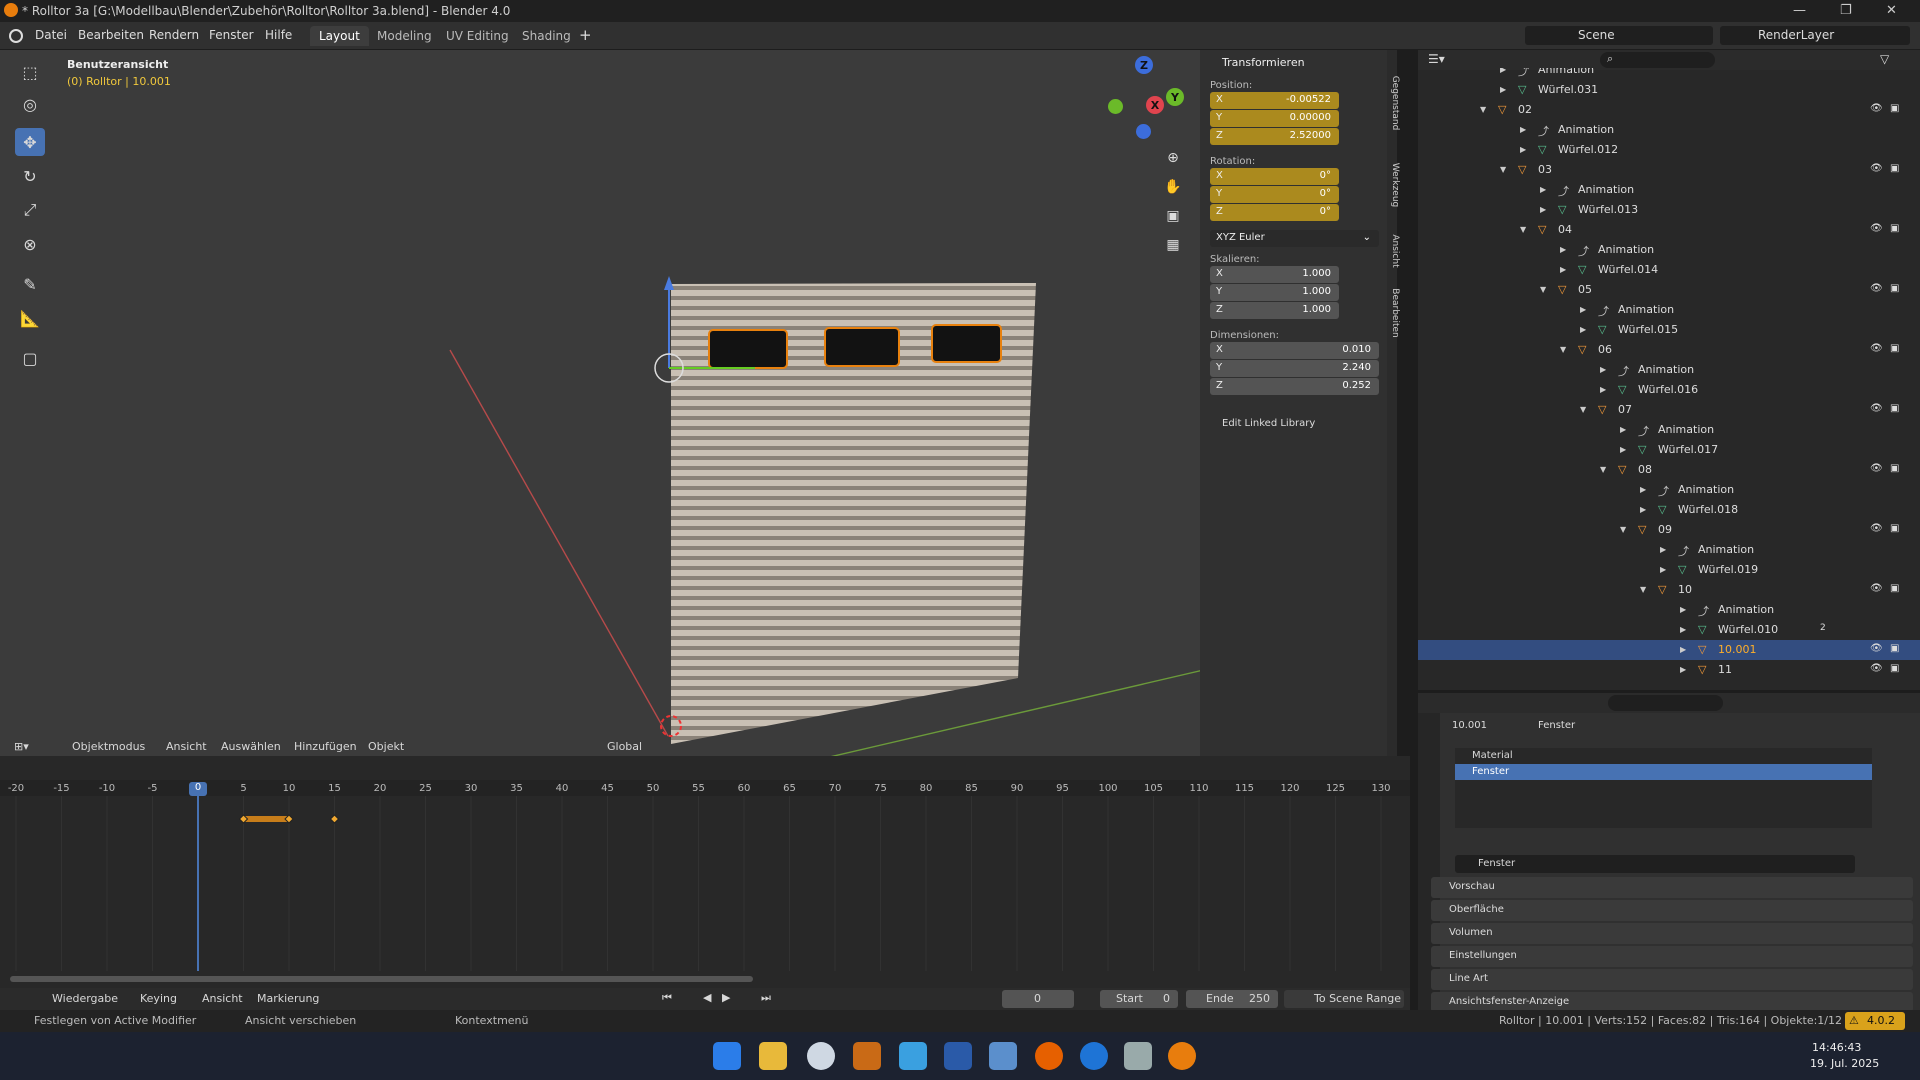 This screenshot has width=1920, height=1080. I want to click on tab-uv-editing: UV Editing, so click(477, 36).